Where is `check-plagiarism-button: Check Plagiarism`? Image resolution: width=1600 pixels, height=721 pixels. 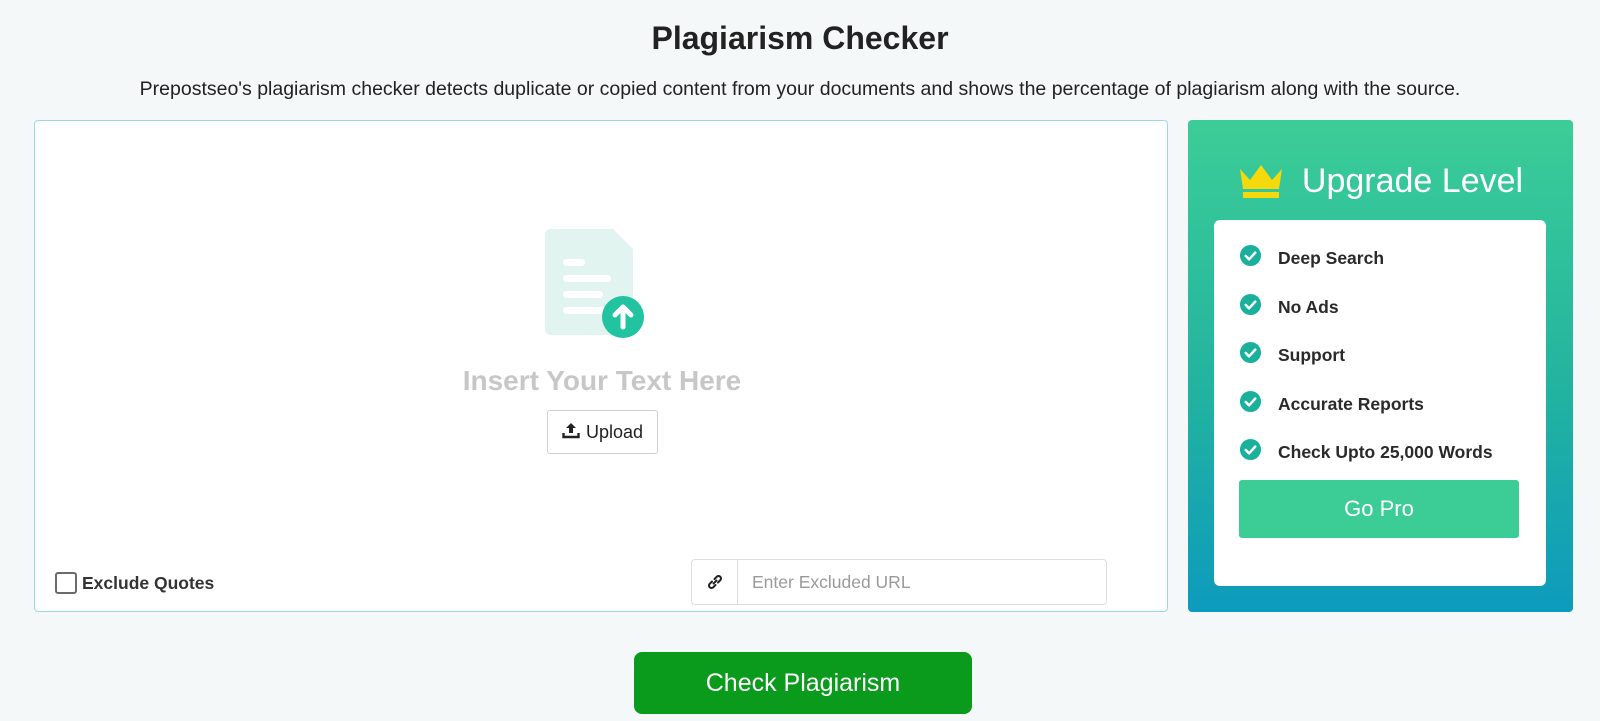 check-plagiarism-button: Check Plagiarism is located at coordinates (803, 683).